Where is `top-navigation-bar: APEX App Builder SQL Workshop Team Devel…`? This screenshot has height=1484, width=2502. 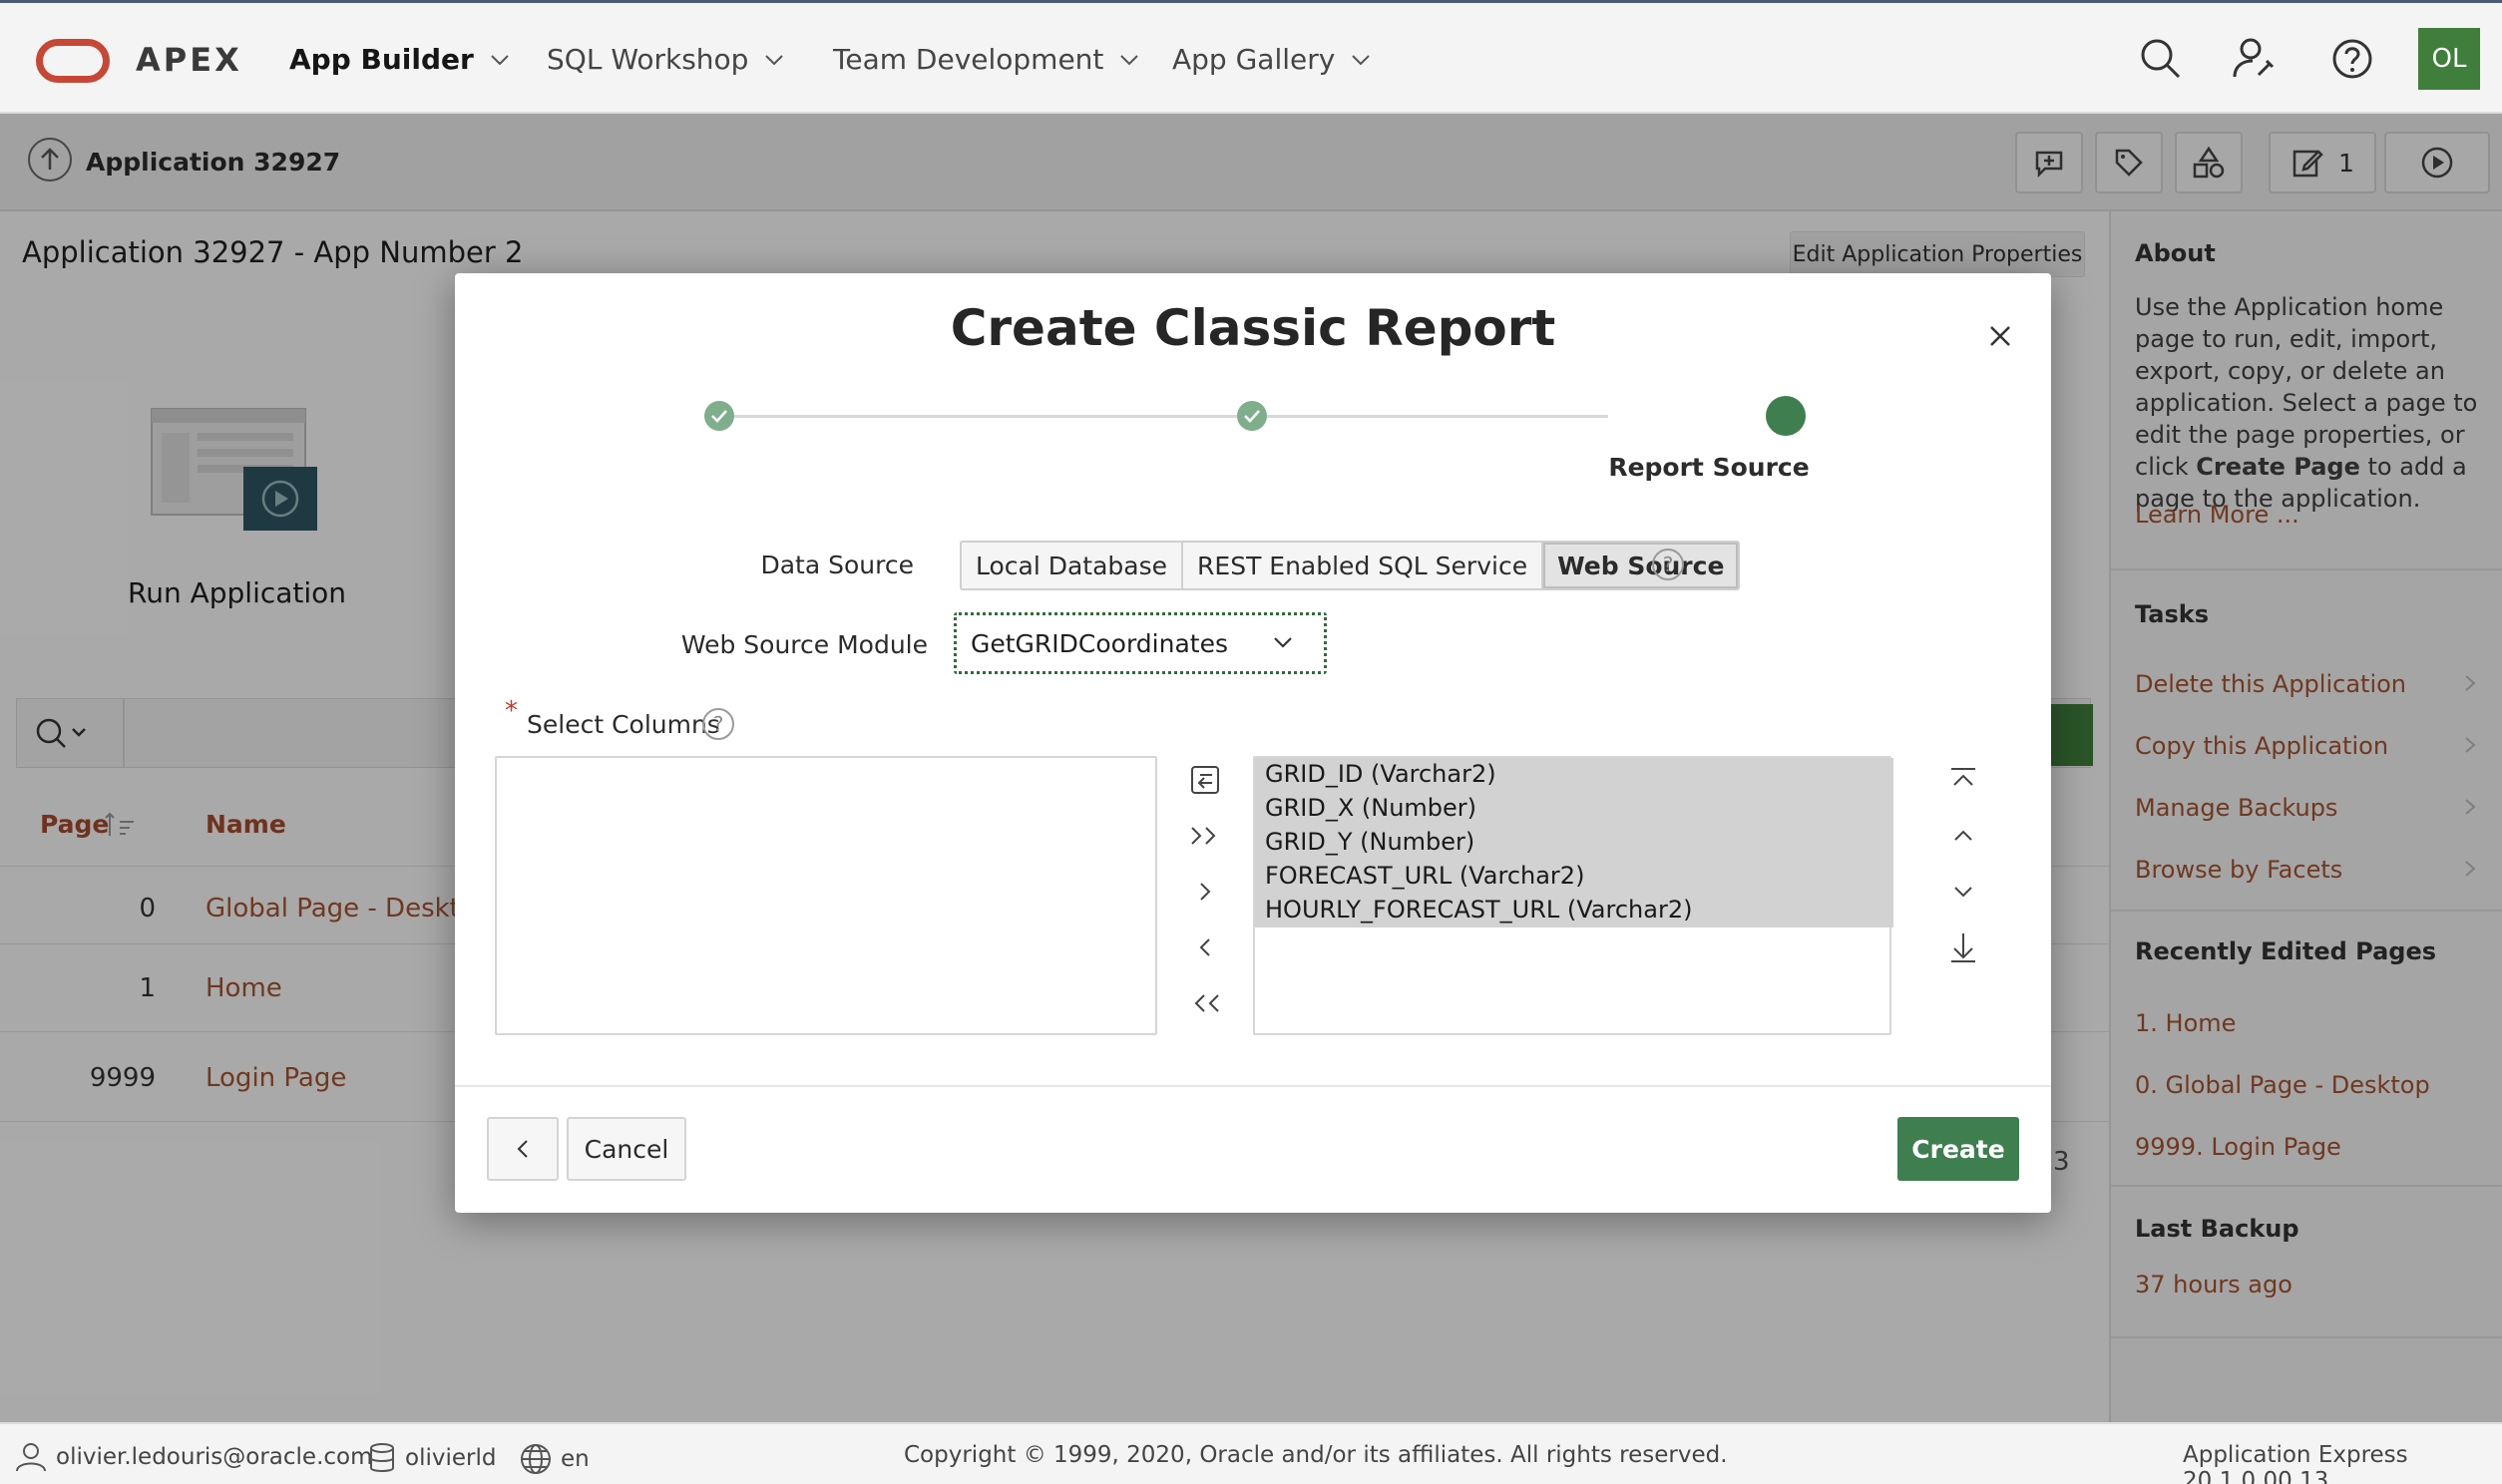 top-navigation-bar: APEX App Builder SQL Workshop Team Devel… is located at coordinates (1251, 57).